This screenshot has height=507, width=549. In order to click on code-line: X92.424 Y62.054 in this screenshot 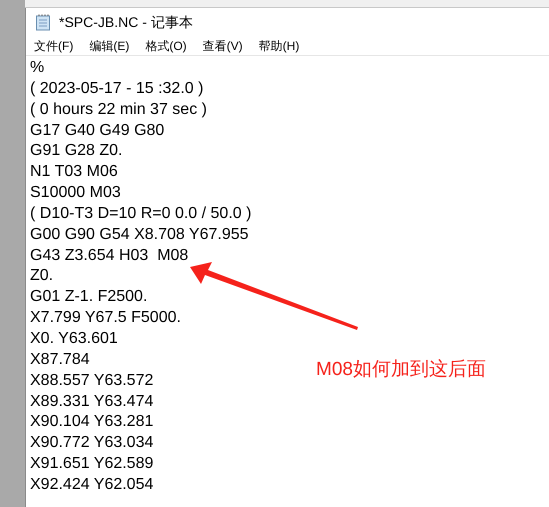, I will do `click(92, 484)`.